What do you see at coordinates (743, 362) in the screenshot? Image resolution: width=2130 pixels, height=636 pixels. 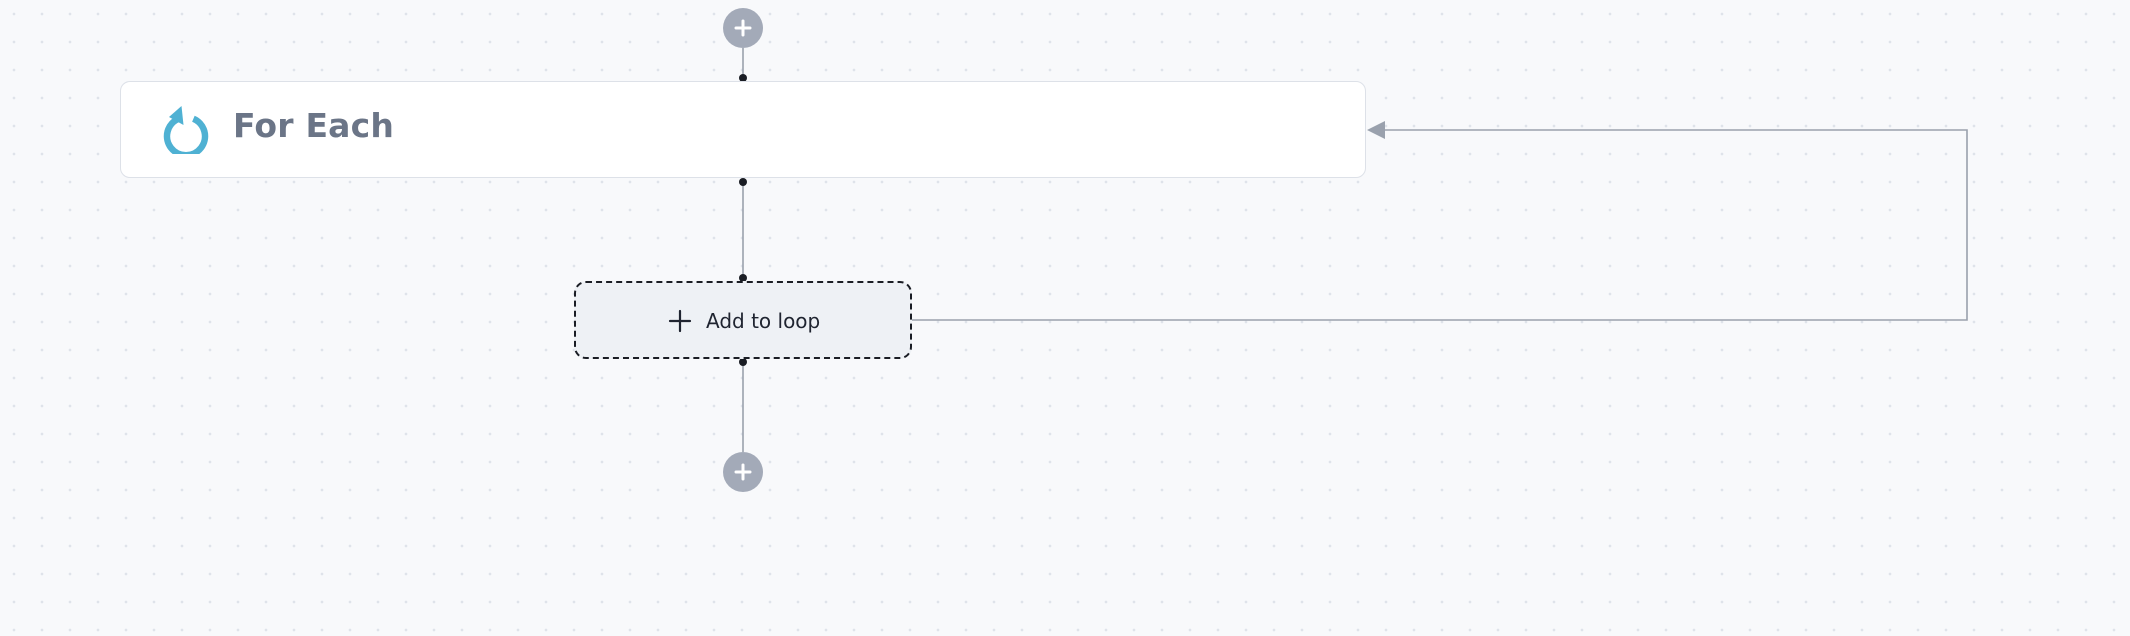 I see `handle-loop-bottom` at bounding box center [743, 362].